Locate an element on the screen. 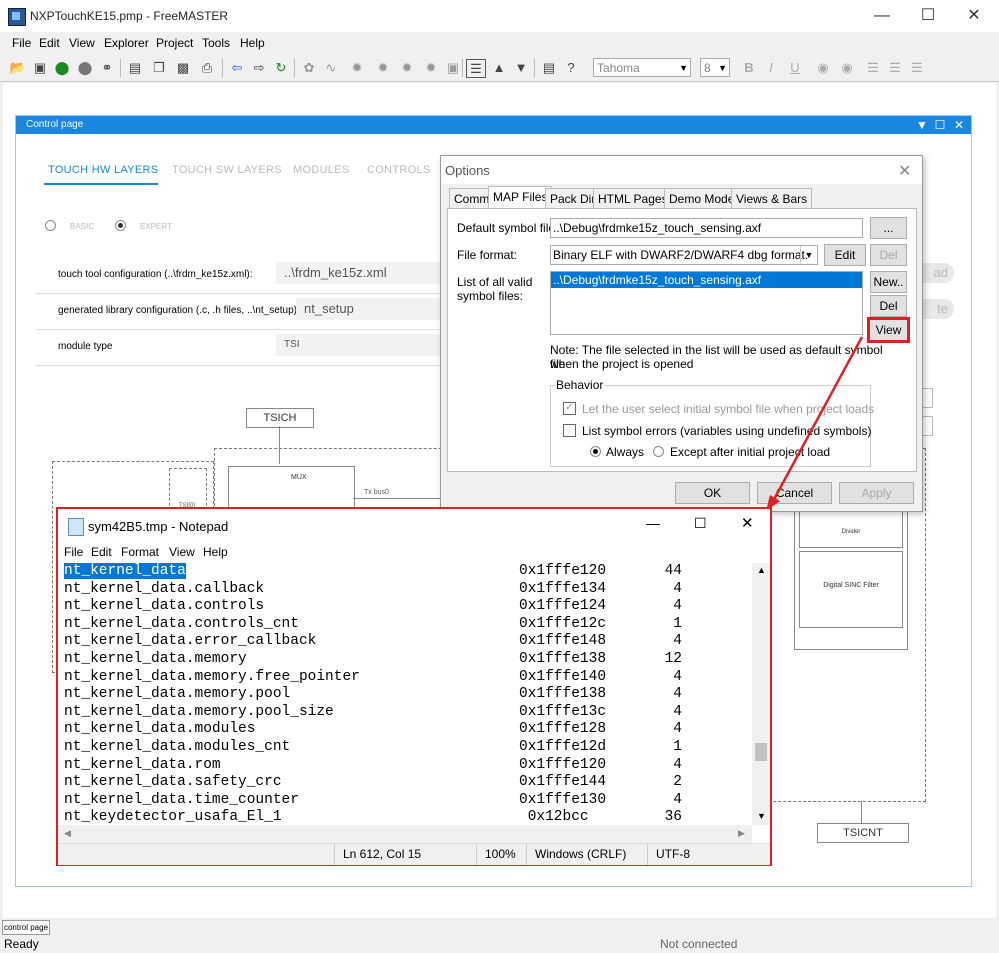 This screenshot has width=999, height=953. np-menu-edit: Edit is located at coordinates (101, 552).